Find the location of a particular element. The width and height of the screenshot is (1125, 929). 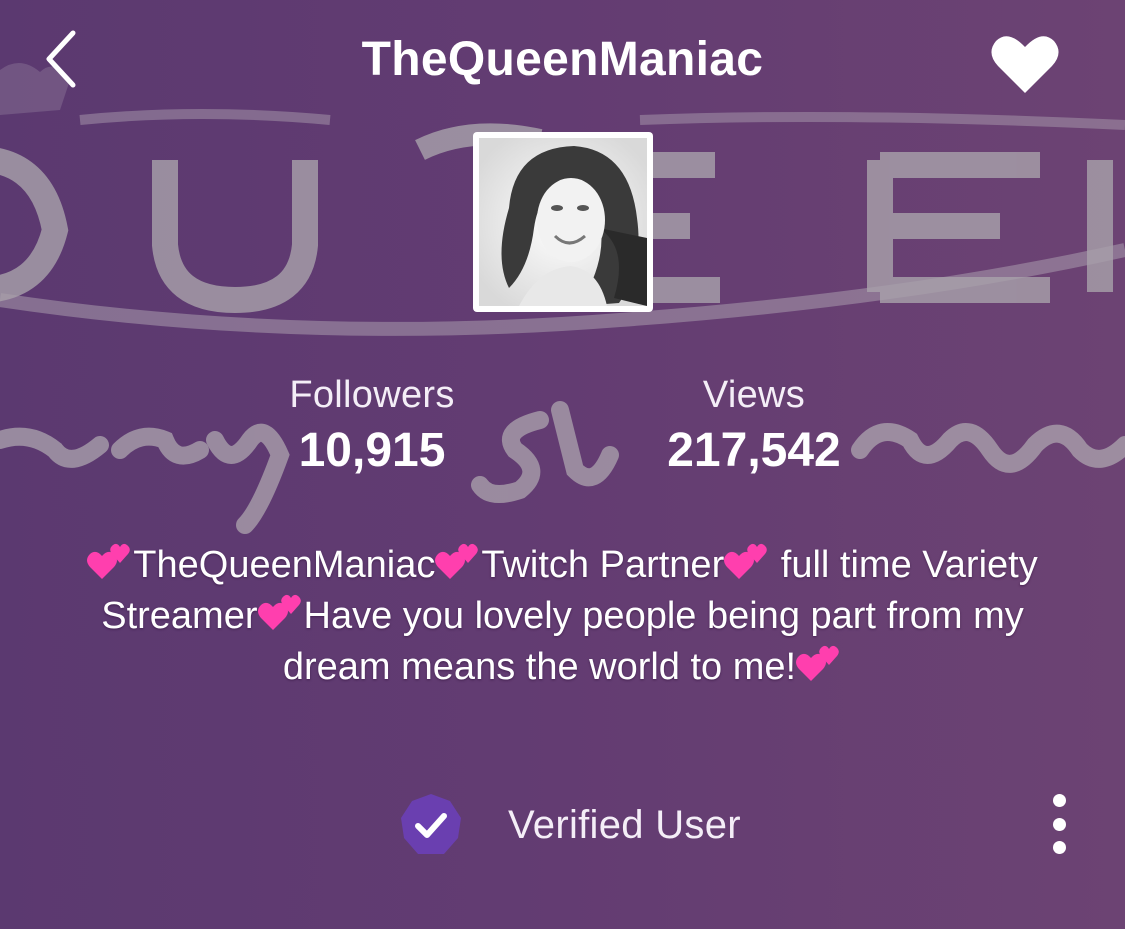

bio-segment: Twitch Partner is located at coordinates (603, 565).